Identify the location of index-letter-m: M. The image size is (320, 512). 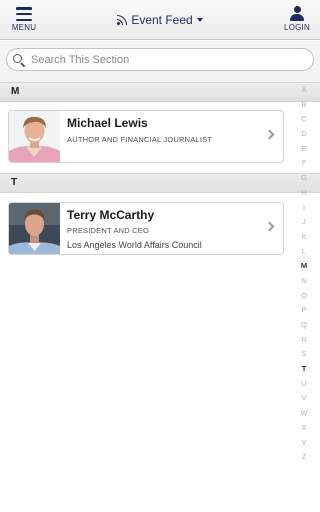
(304, 266).